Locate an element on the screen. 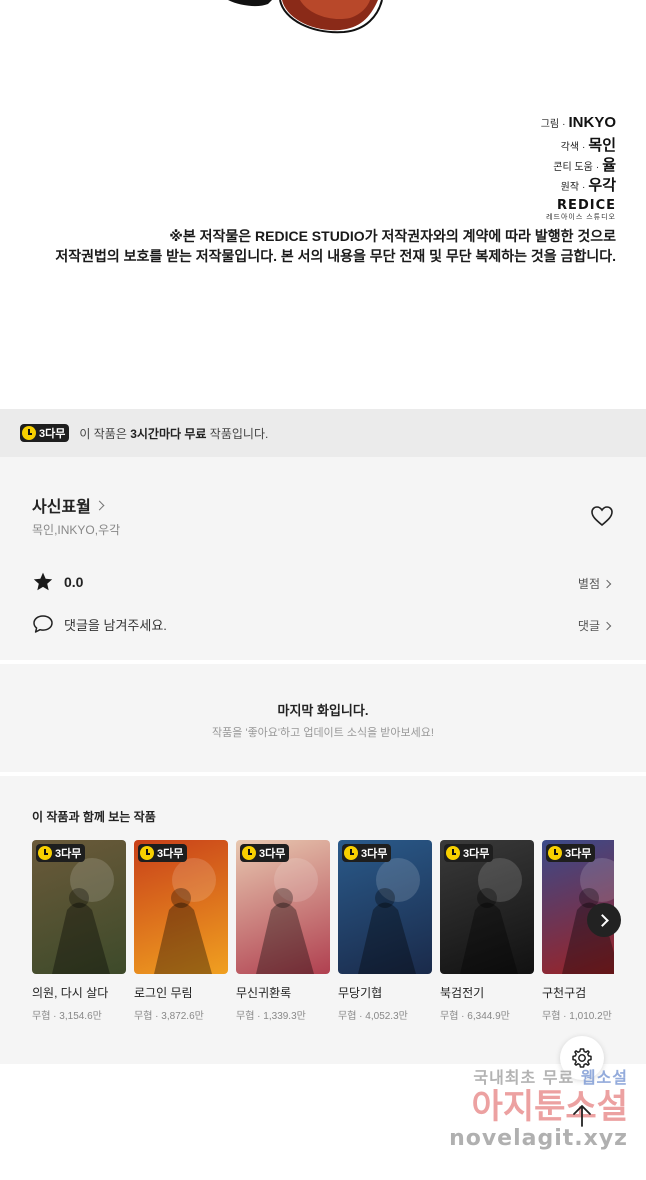 The width and height of the screenshot is (646, 1180). card-meta: 무협 · 6,344.9만 is located at coordinates (475, 1016).